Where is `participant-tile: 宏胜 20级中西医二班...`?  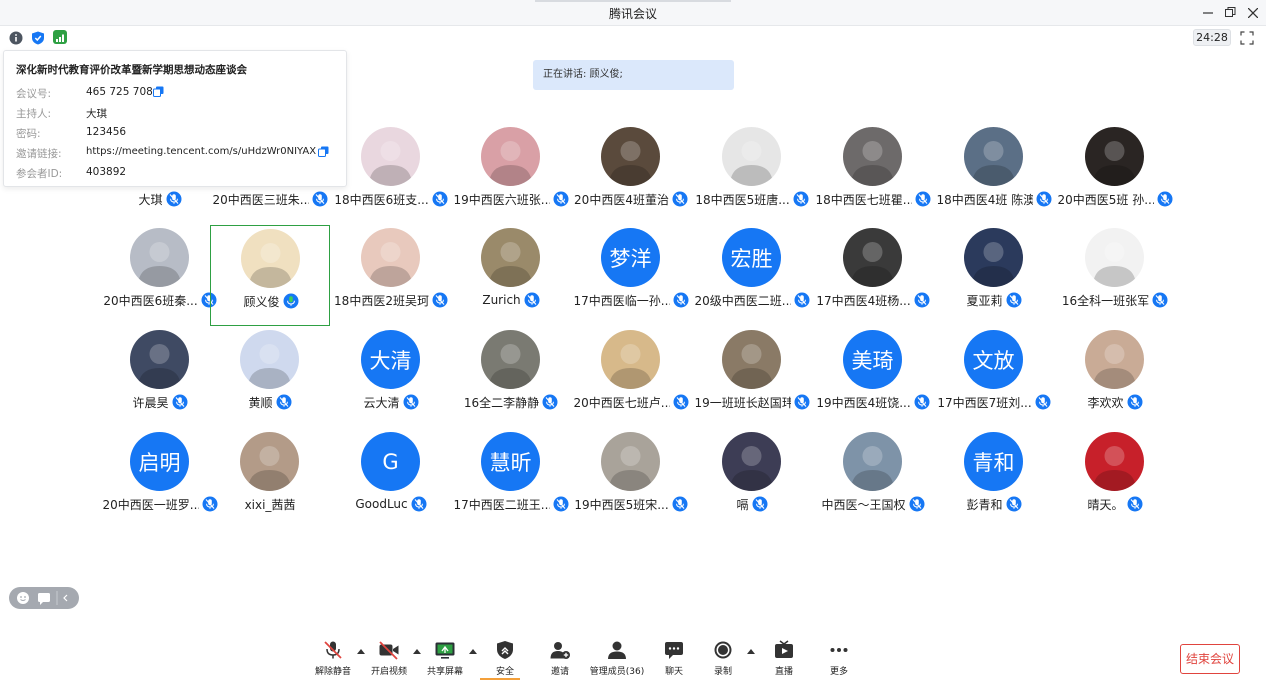 participant-tile: 宏胜 20级中西医二班... is located at coordinates (752, 275).